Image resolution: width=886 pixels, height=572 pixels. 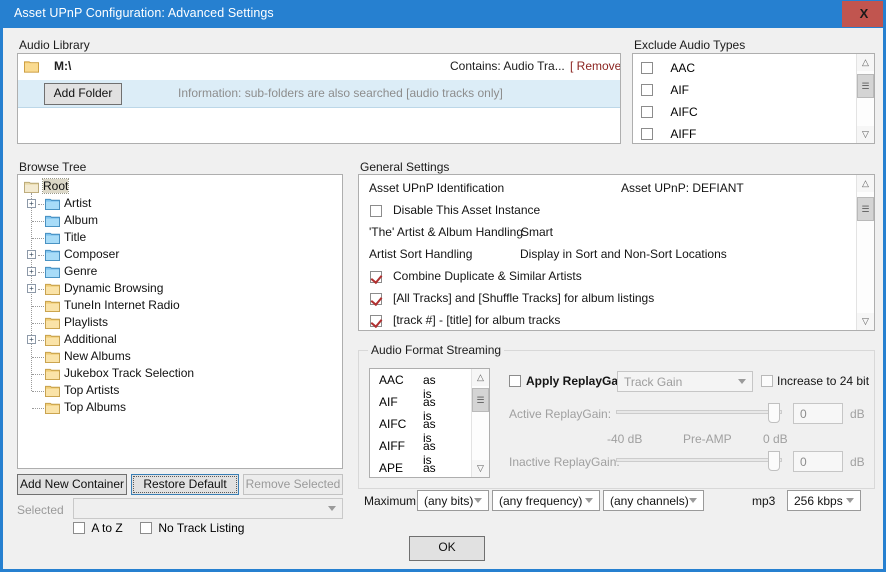 What do you see at coordinates (683, 133) in the screenshot?
I see `exclude-item-label: AIFF` at bounding box center [683, 133].